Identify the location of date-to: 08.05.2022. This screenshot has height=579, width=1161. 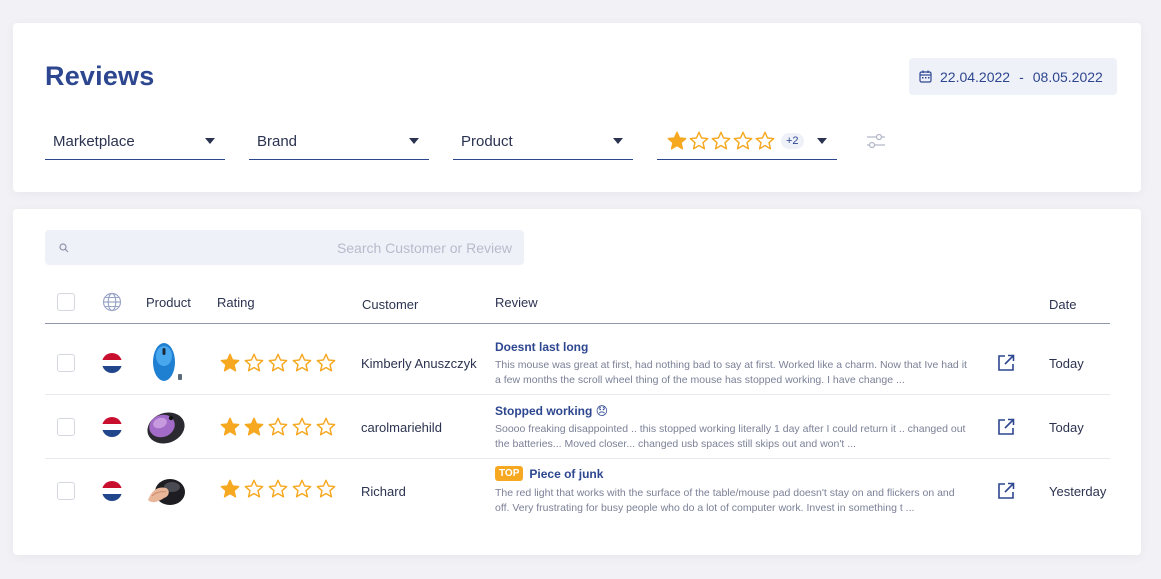
(1067, 76).